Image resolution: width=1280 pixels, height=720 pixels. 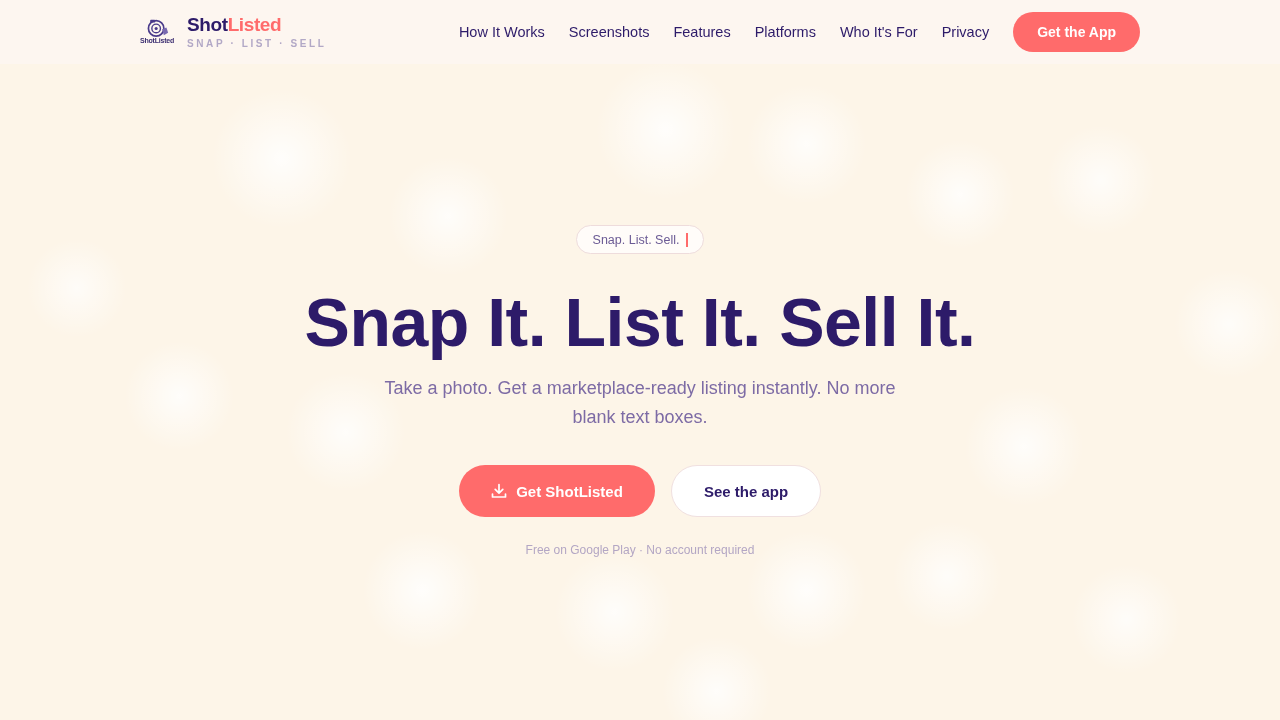 What do you see at coordinates (878, 32) in the screenshot?
I see `nav-link: Who It's For` at bounding box center [878, 32].